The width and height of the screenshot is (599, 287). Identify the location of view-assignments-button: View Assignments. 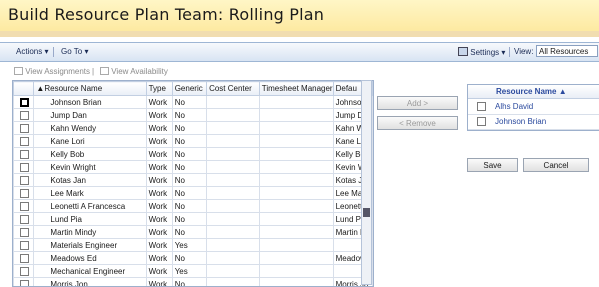
(52, 71).